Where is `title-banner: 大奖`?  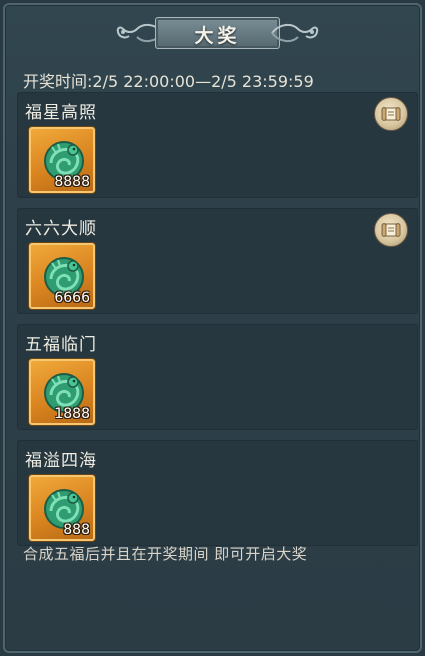
title-banner: 大奖 is located at coordinates (217, 34).